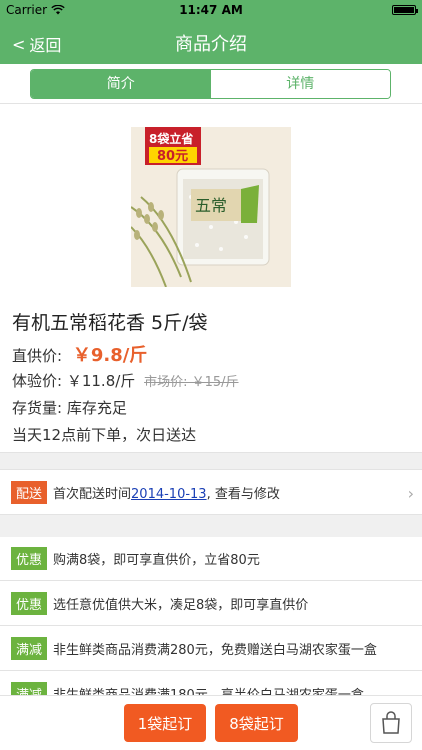  What do you see at coordinates (37, 356) in the screenshot?
I see `direct-price-label: 直供价:` at bounding box center [37, 356].